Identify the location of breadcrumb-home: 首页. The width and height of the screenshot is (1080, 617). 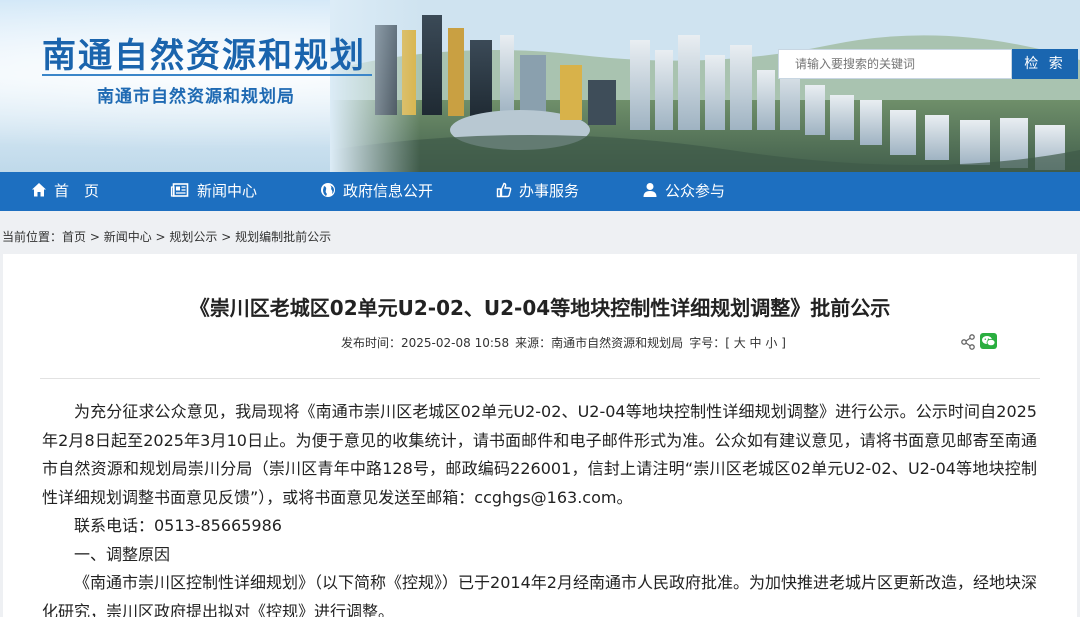
(74, 237).